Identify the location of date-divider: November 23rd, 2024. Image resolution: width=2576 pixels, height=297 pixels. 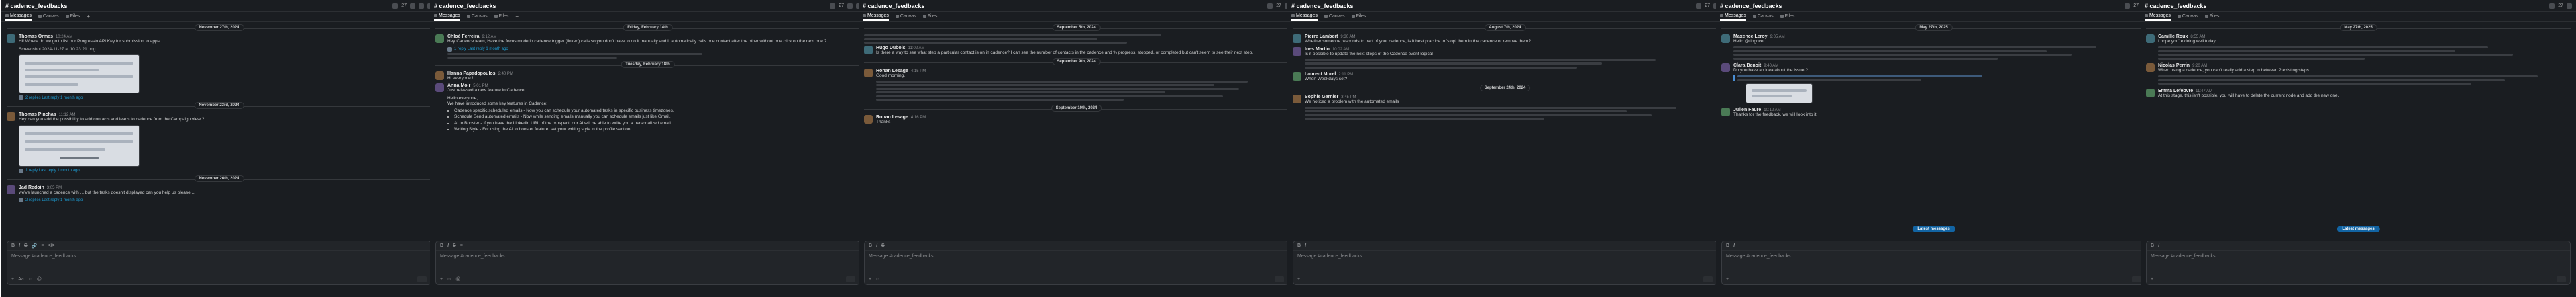
(219, 106).